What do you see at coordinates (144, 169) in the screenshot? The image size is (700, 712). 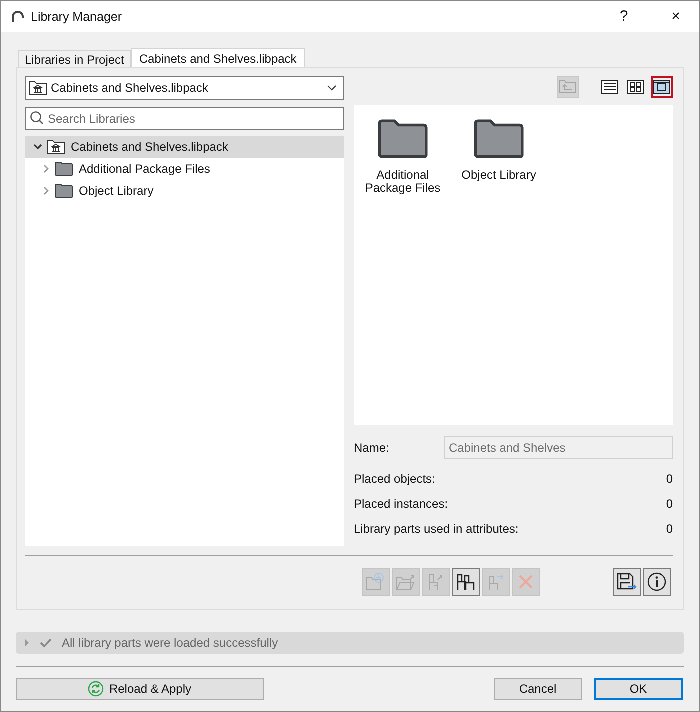 I see `tree-item-label: Additional Package Files` at bounding box center [144, 169].